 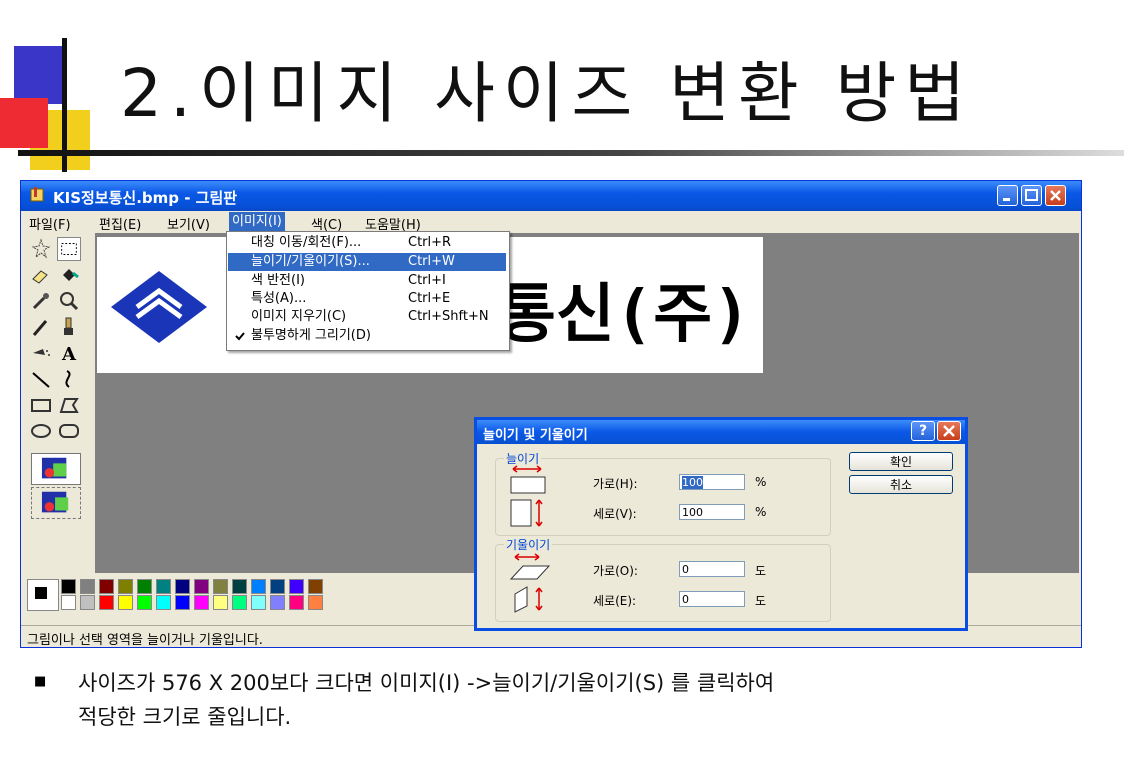 What do you see at coordinates (624, 315) in the screenshot?
I see `image-text: 통신(주)` at bounding box center [624, 315].